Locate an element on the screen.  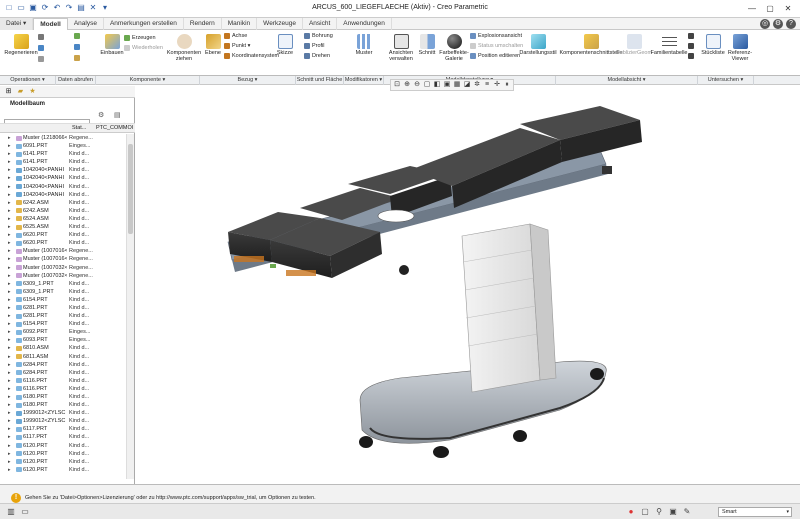
reference-viewer-button: Referenz-Viewer is located at coordinates (740, 48).